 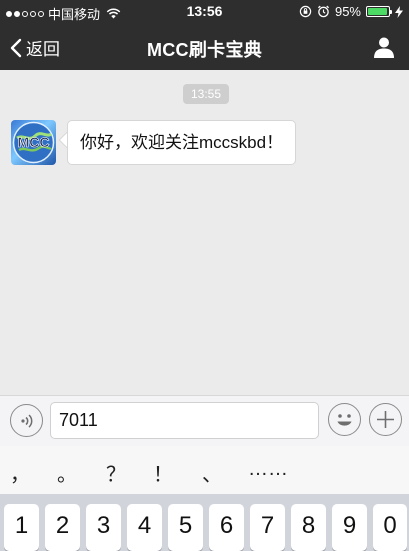 What do you see at coordinates (144, 527) in the screenshot?
I see `key-4: 4` at bounding box center [144, 527].